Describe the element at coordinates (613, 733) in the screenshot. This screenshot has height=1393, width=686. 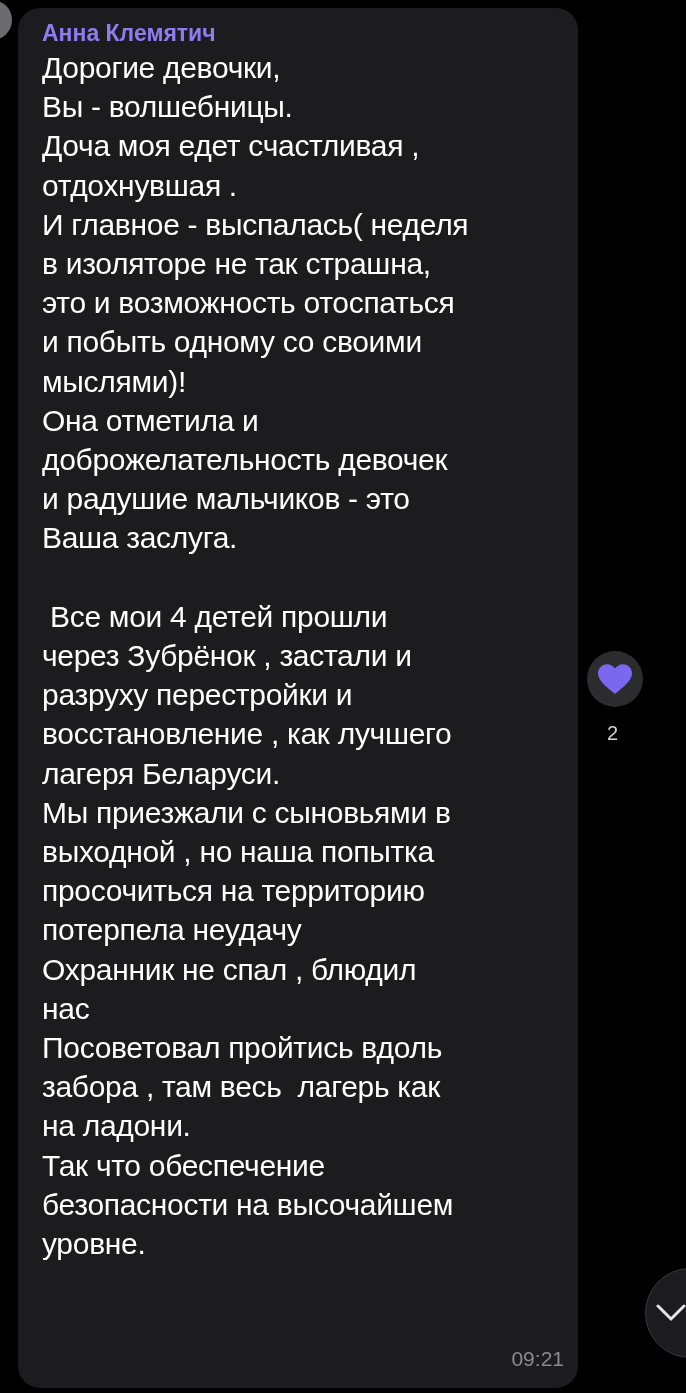
I see `reaction-count: 2` at that location.